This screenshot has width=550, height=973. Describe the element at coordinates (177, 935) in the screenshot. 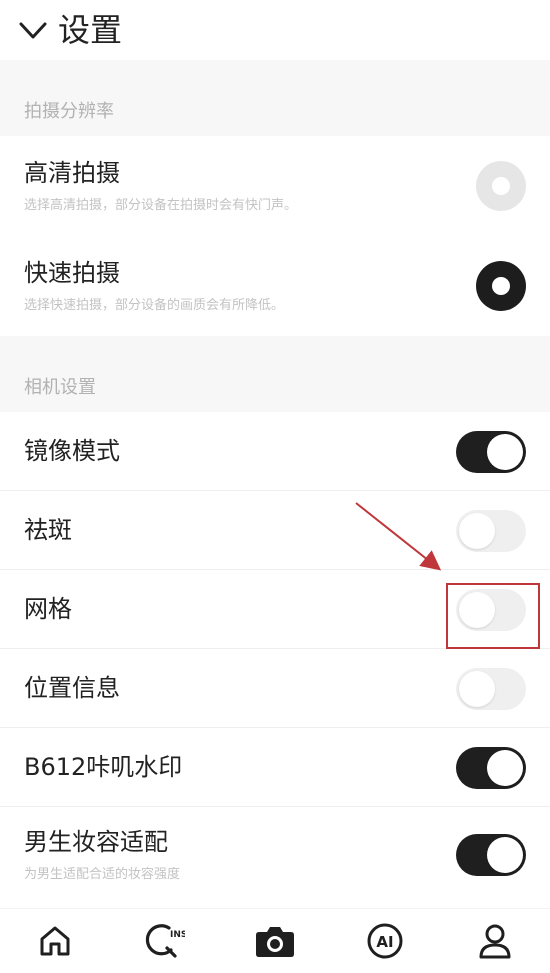

I see `ins-text: INS` at that location.